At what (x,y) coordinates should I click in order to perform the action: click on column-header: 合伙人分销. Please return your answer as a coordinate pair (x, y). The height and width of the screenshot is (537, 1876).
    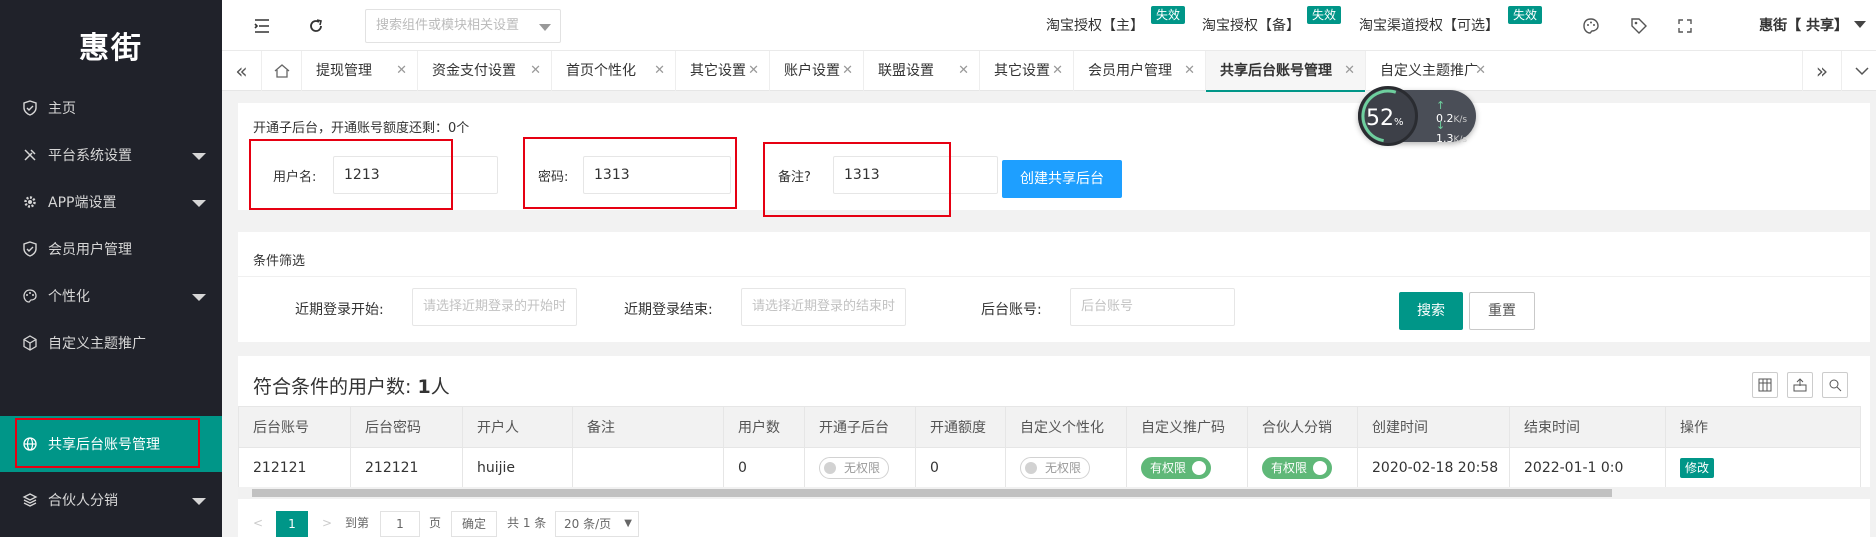
    Looking at the image, I should click on (1302, 427).